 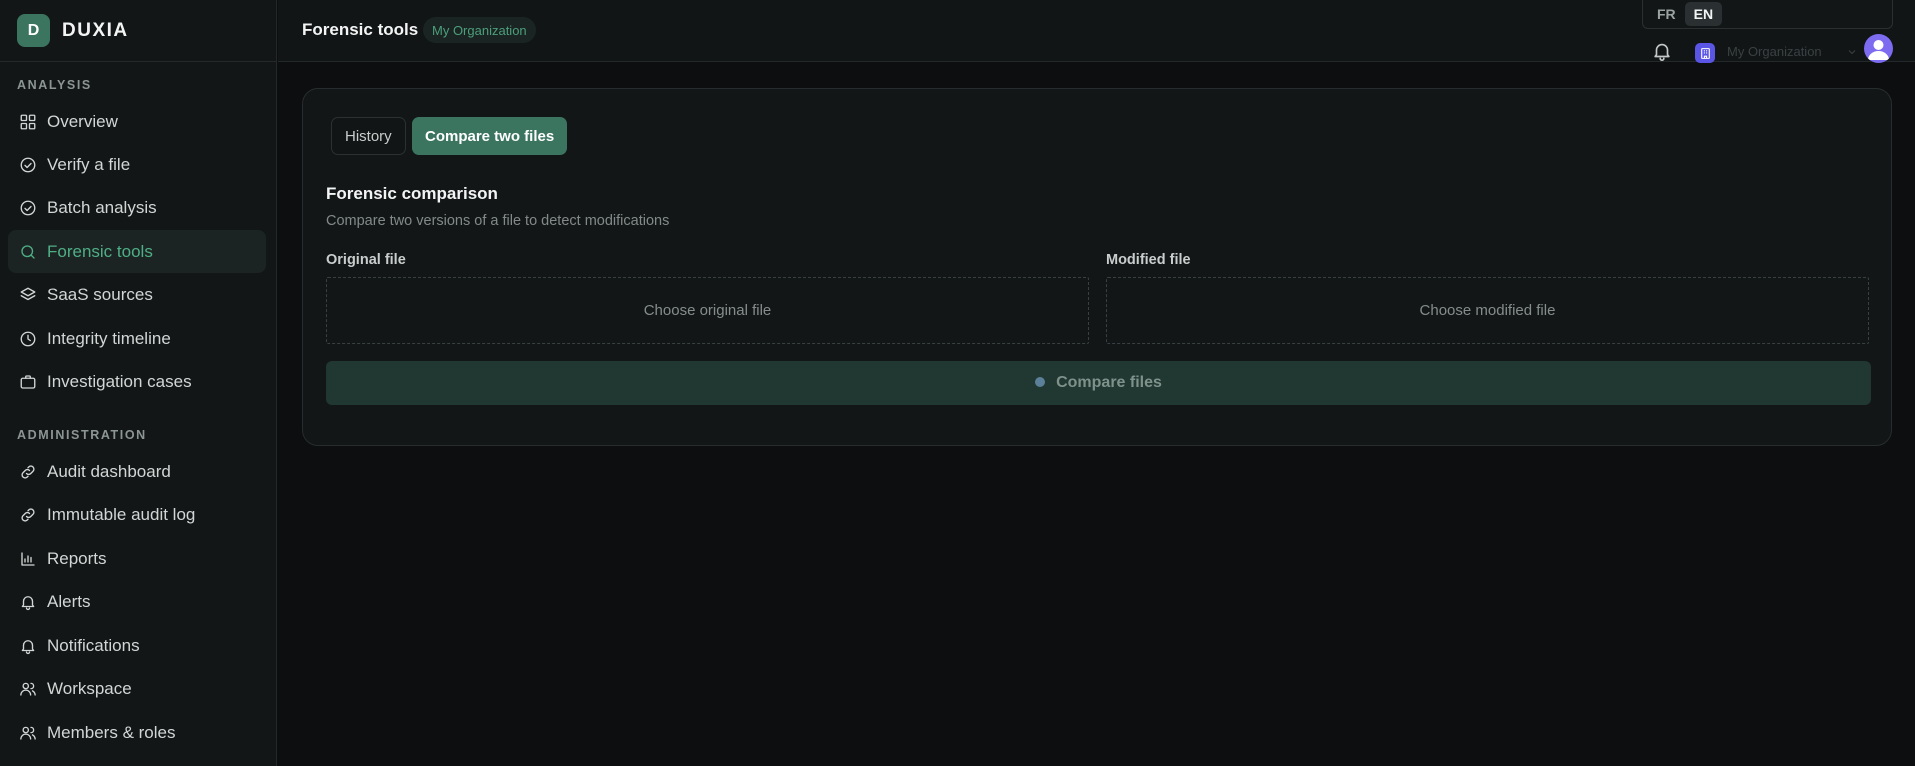 I want to click on language-en-button: EN, so click(x=1703, y=14).